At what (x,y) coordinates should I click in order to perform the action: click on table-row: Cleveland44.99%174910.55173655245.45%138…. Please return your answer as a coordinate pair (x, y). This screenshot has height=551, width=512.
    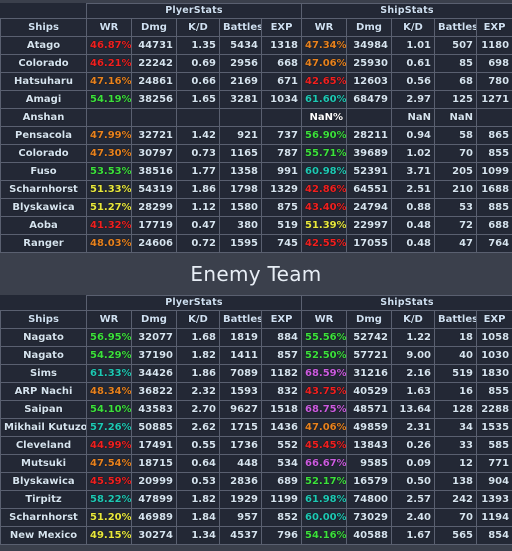
    Looking at the image, I should click on (256, 446).